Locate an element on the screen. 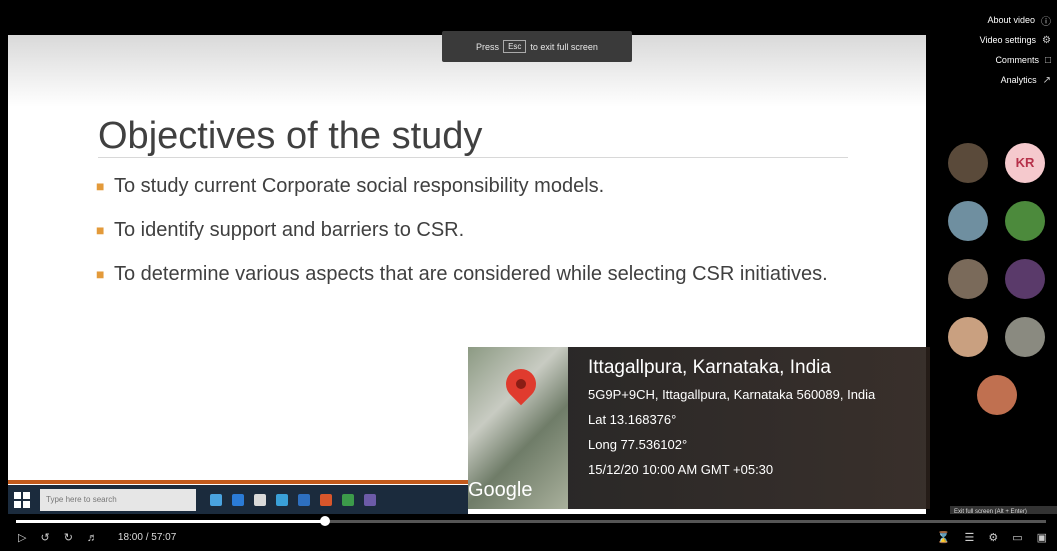 The width and height of the screenshot is (1057, 551). menu-label: Video settings is located at coordinates (1008, 40).